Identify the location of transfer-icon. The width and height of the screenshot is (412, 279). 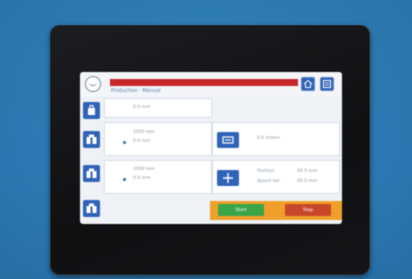
(228, 140).